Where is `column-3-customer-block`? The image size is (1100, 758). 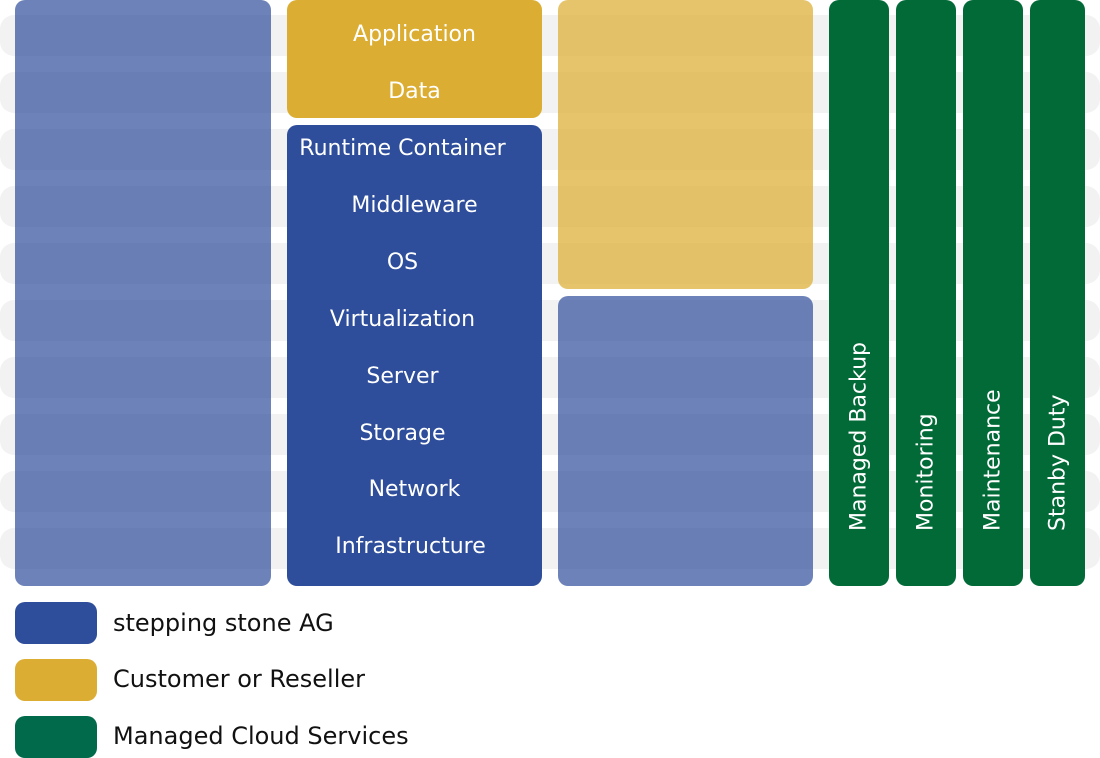 column-3-customer-block is located at coordinates (685, 144).